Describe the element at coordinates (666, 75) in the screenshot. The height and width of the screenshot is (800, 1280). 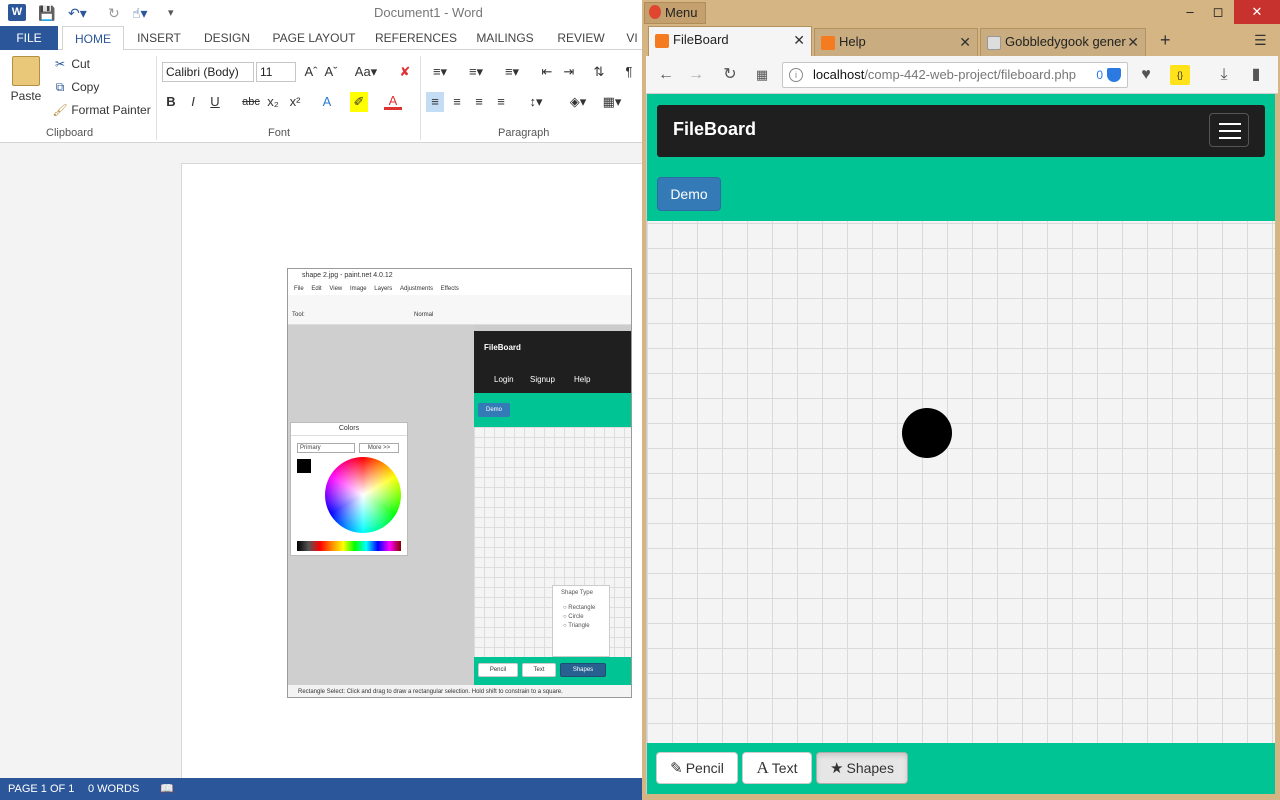
I see `back-icon: ←` at that location.